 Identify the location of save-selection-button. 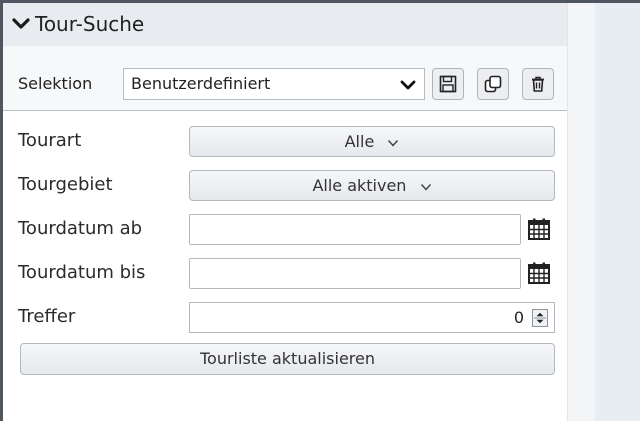
(448, 84).